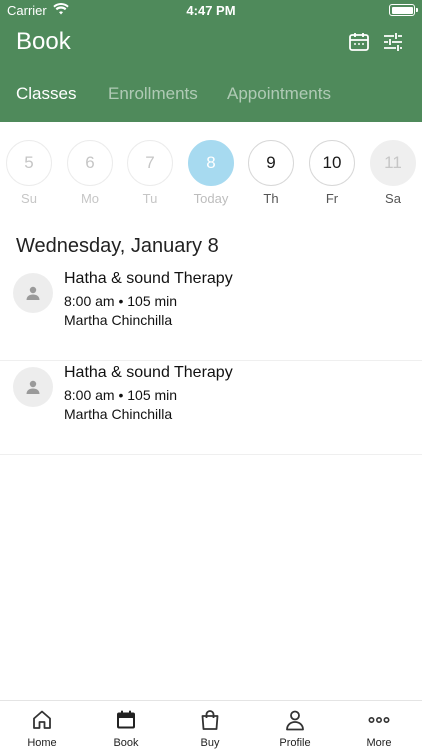  Describe the element at coordinates (150, 198) in the screenshot. I see `day-label: Tu` at that location.